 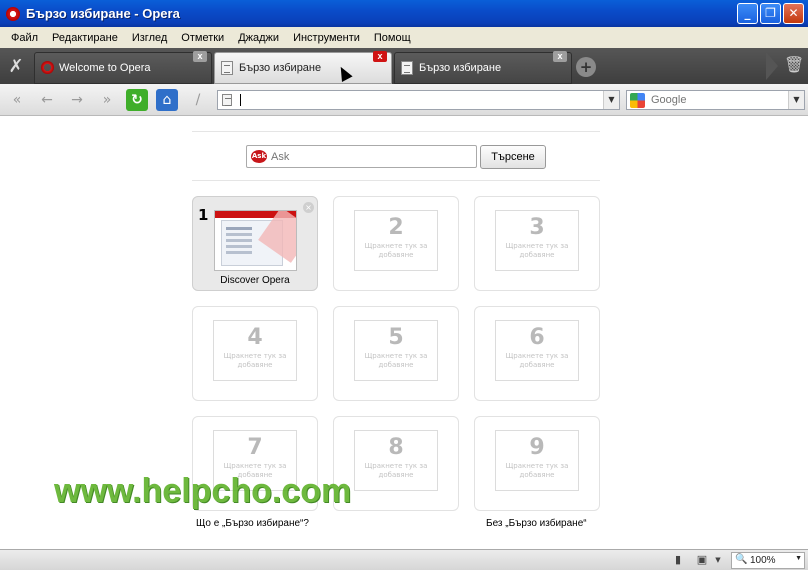 I want to click on dial-close-icon: ×, so click(x=308, y=207).